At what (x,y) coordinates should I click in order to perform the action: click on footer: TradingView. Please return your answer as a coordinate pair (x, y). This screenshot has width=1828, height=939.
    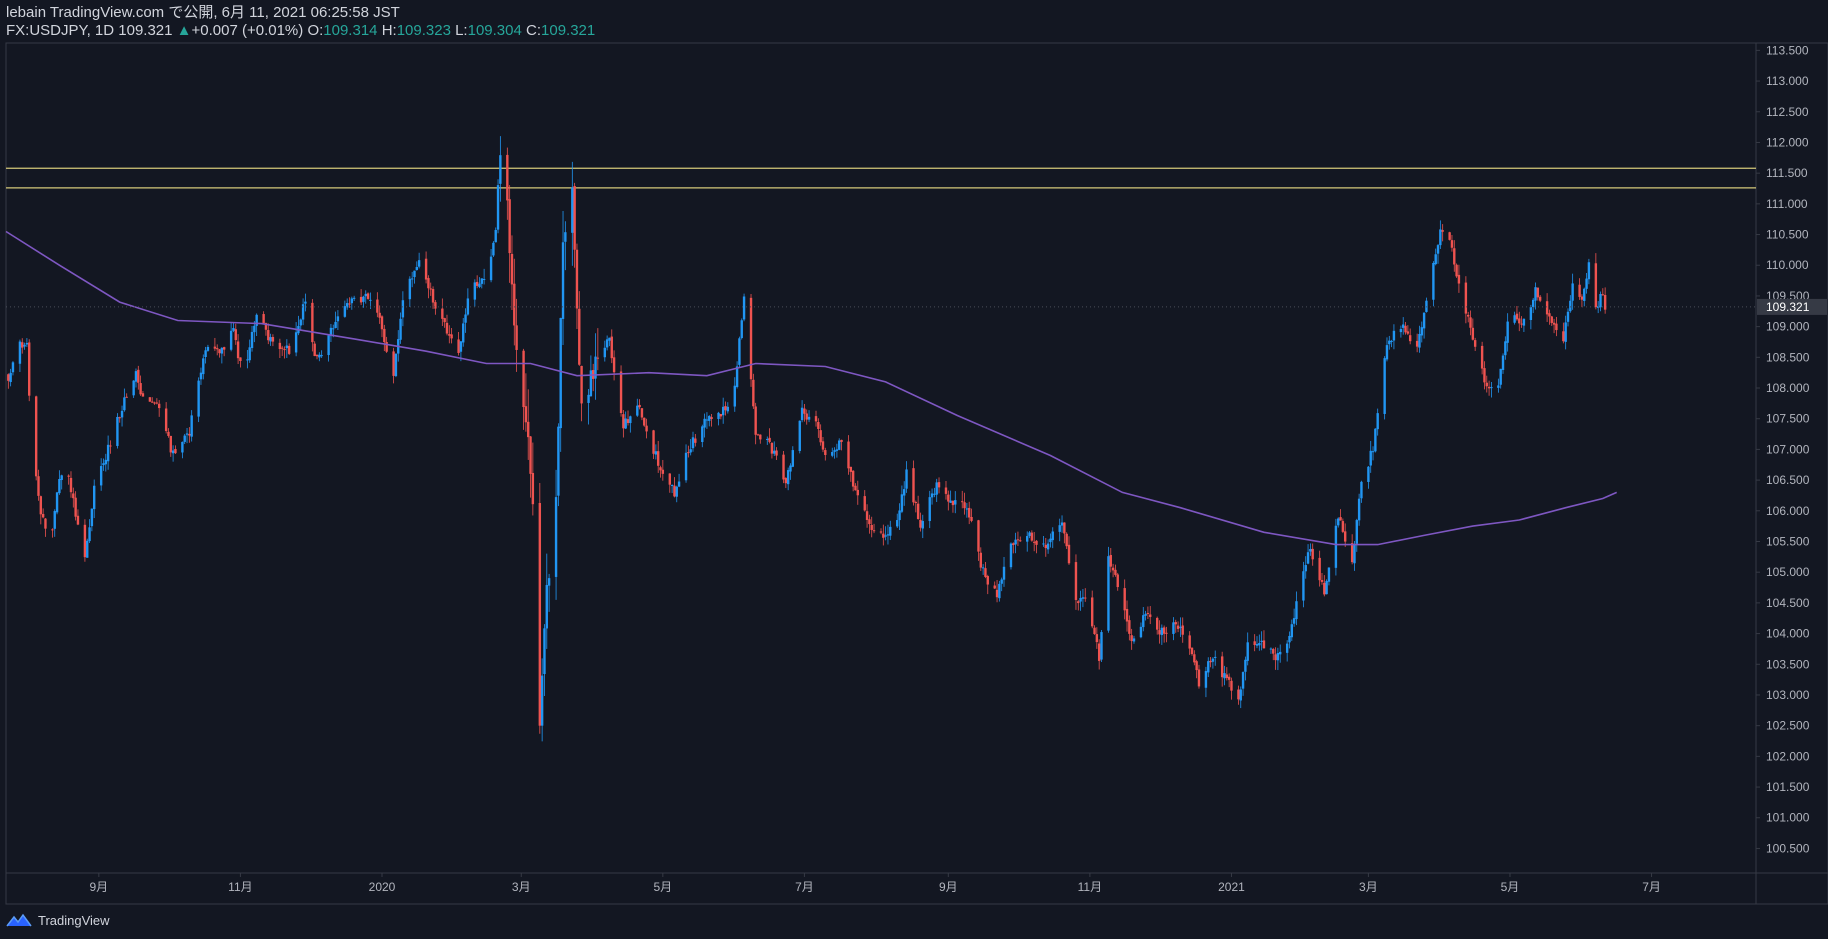
    Looking at the image, I should click on (58, 920).